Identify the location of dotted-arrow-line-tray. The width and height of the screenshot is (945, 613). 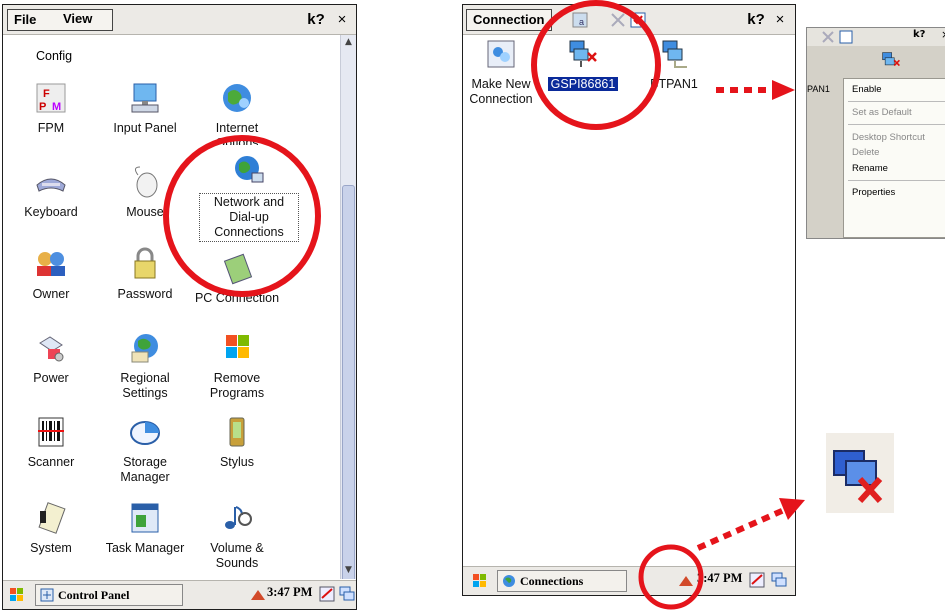
(741, 529).